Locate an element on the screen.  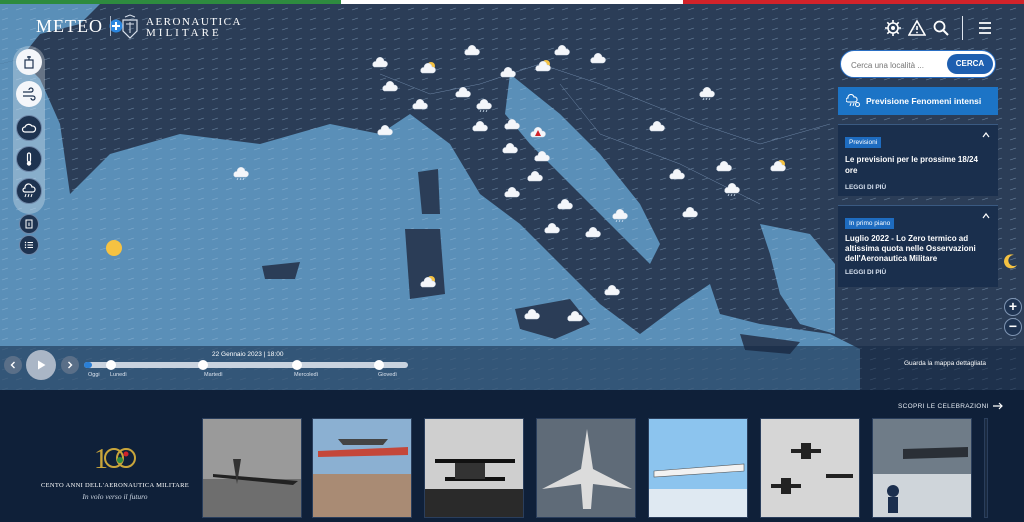
celebrations-link: SCOPRI LE CELEBRAZIONI is located at coordinates (950, 406).